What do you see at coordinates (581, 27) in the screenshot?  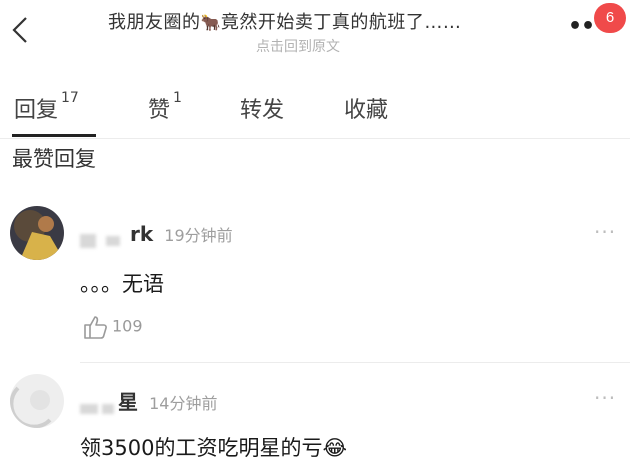 I see `more-options-icon: ••` at bounding box center [581, 27].